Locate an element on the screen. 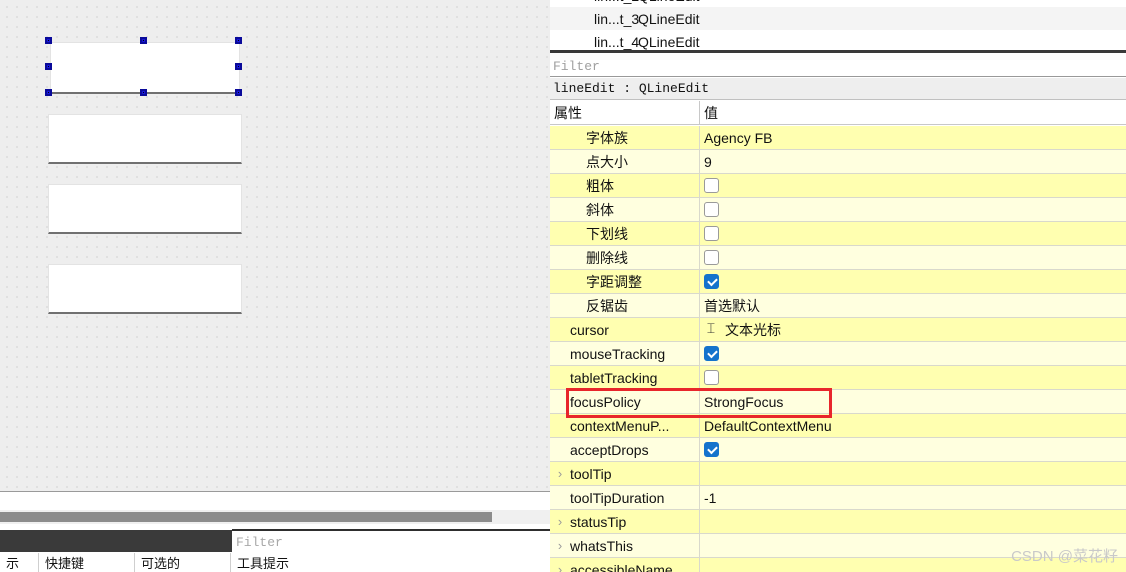 The height and width of the screenshot is (572, 1126). property-name-label: 粗体 is located at coordinates (600, 185).